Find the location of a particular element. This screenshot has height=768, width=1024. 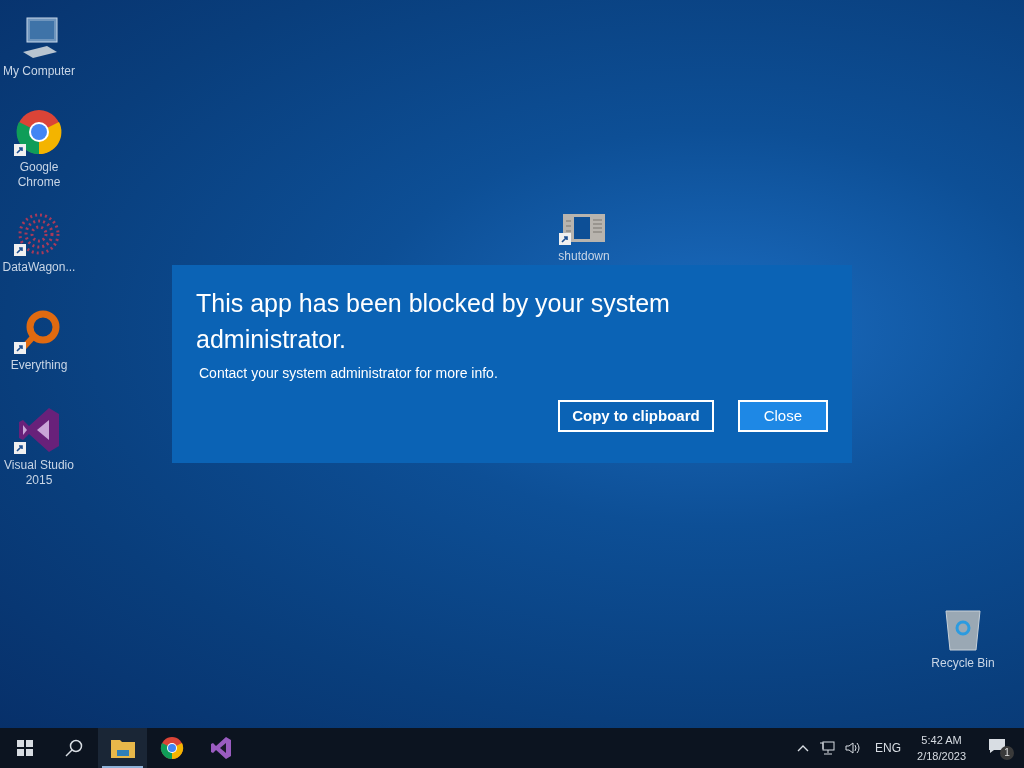

icon-label: Recycle Bin is located at coordinates (963, 663).